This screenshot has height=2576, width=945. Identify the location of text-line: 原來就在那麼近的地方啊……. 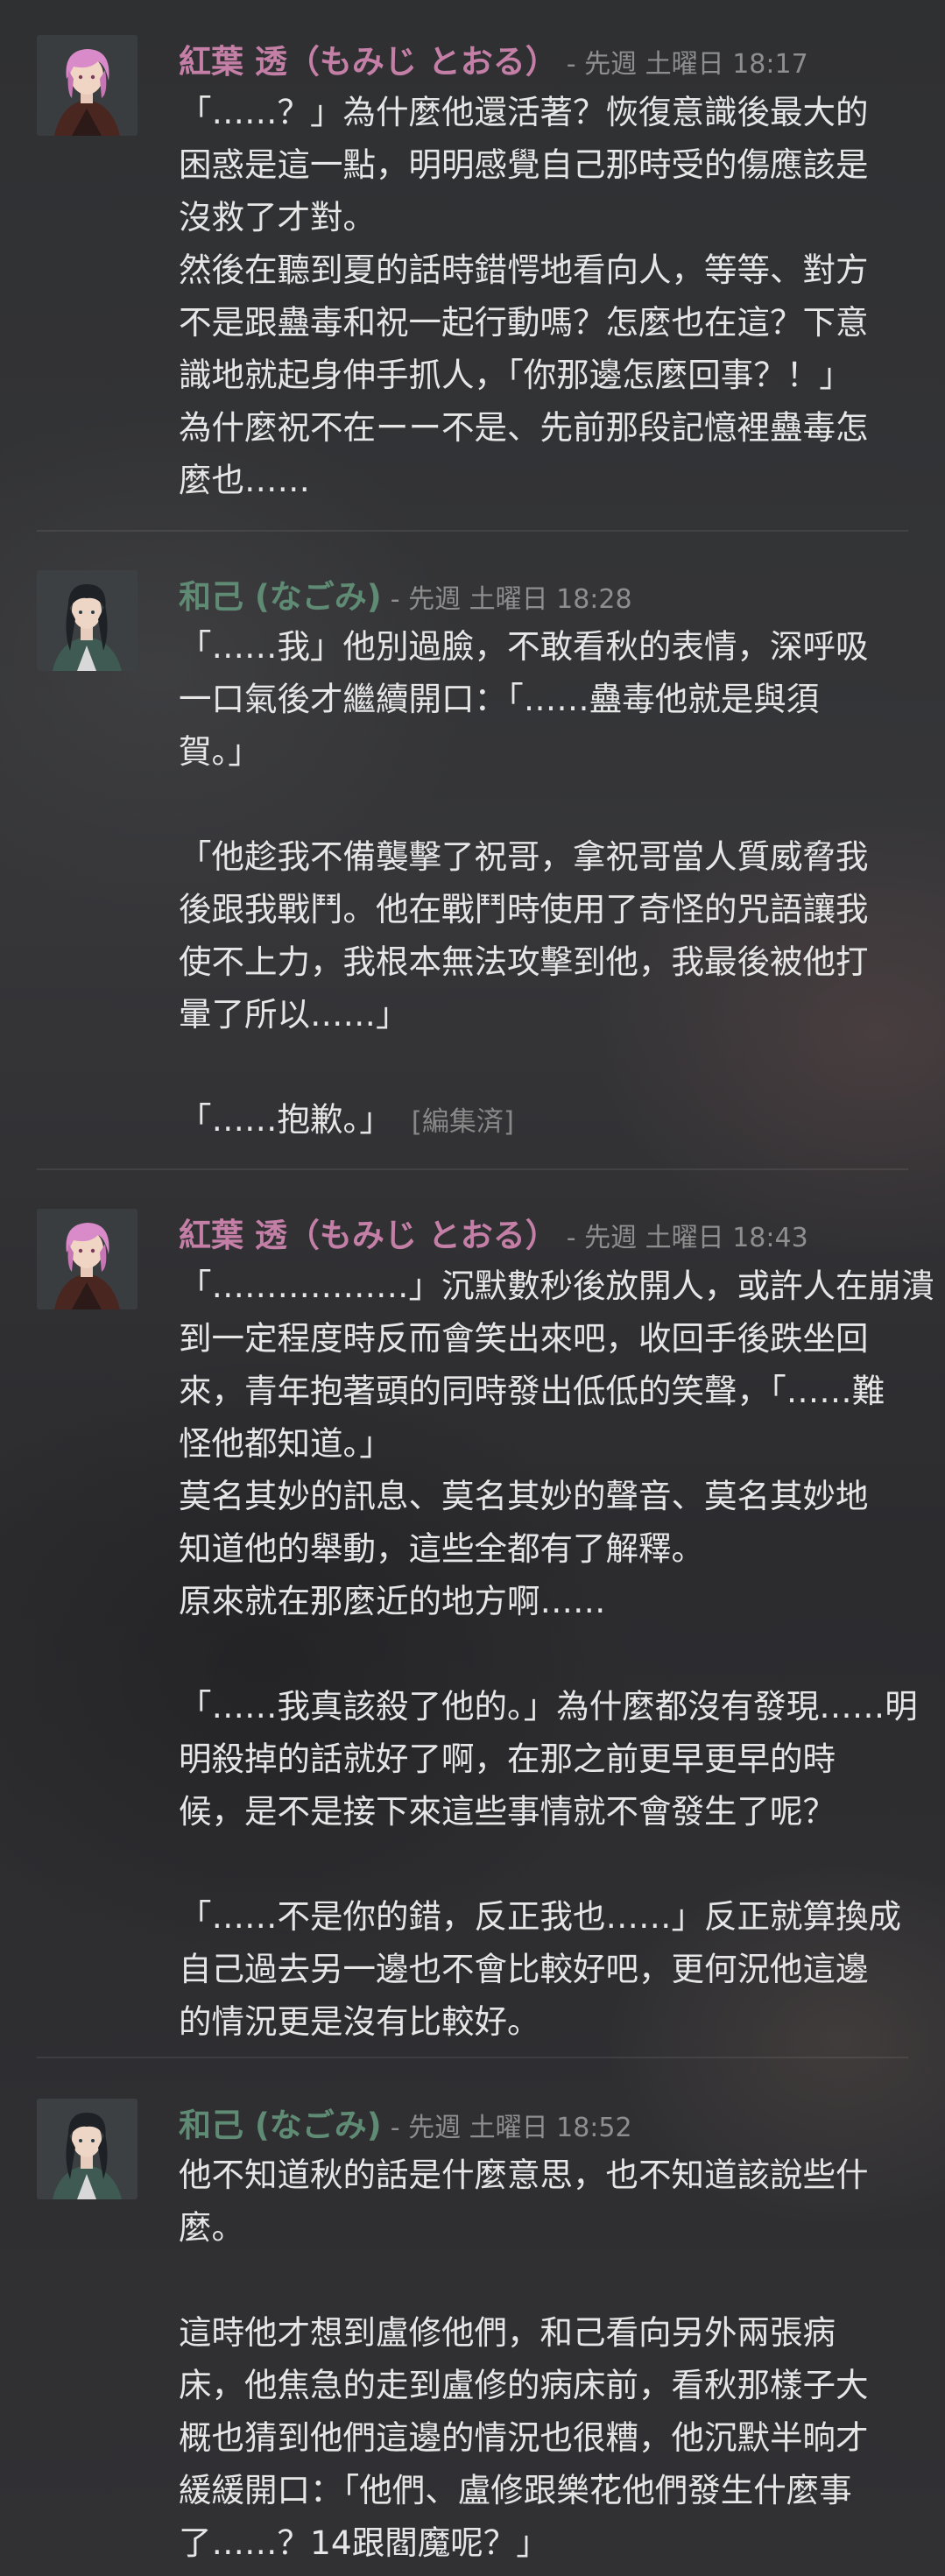
(392, 1601).